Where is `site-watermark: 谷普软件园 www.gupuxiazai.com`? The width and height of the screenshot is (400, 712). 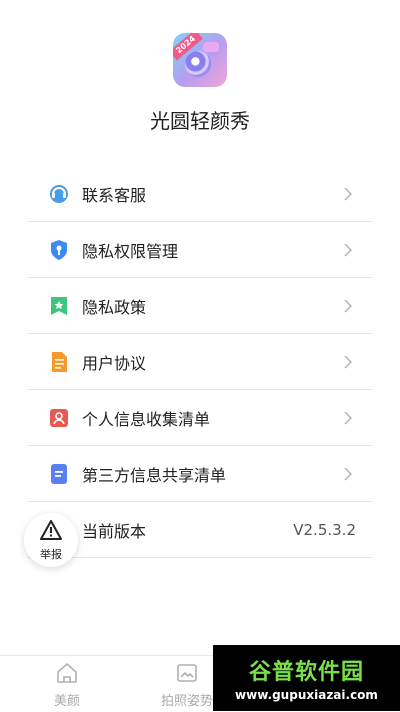 site-watermark: 谷普软件园 www.gupuxiazai.com is located at coordinates (306, 678).